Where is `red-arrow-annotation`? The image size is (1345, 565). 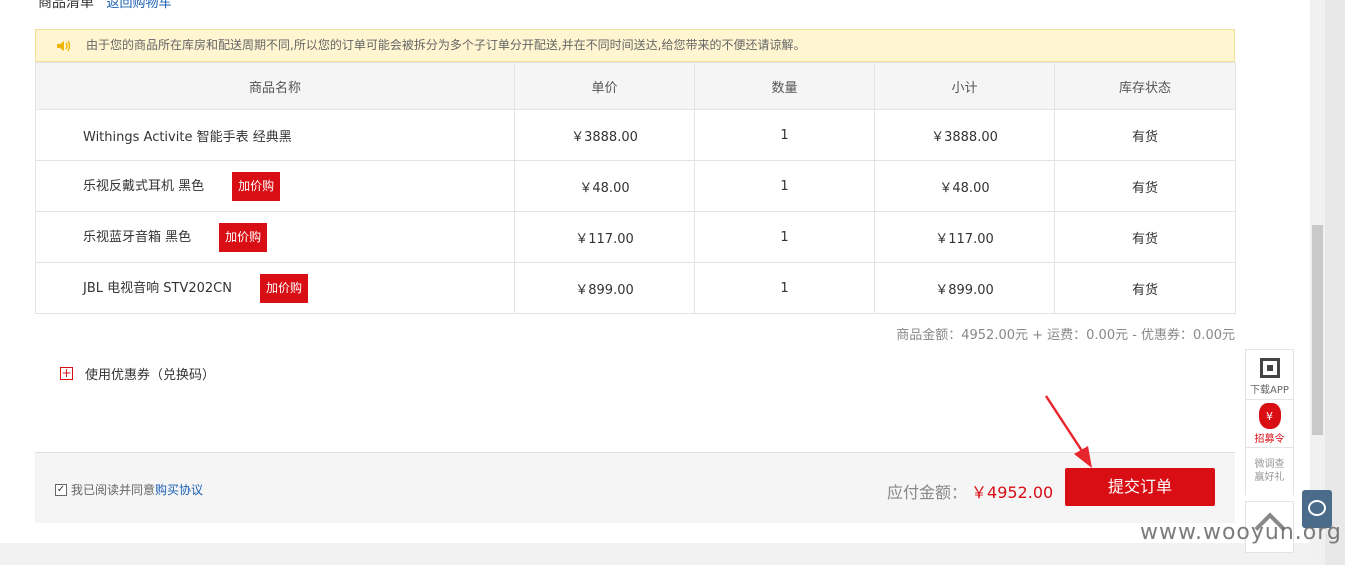
red-arrow-annotation is located at coordinates (1068, 431).